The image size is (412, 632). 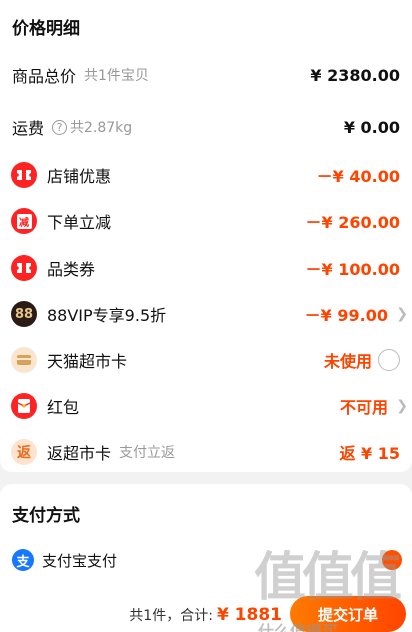 What do you see at coordinates (352, 269) in the screenshot?
I see `category-coupon-amount: －¥ 100.00` at bounding box center [352, 269].